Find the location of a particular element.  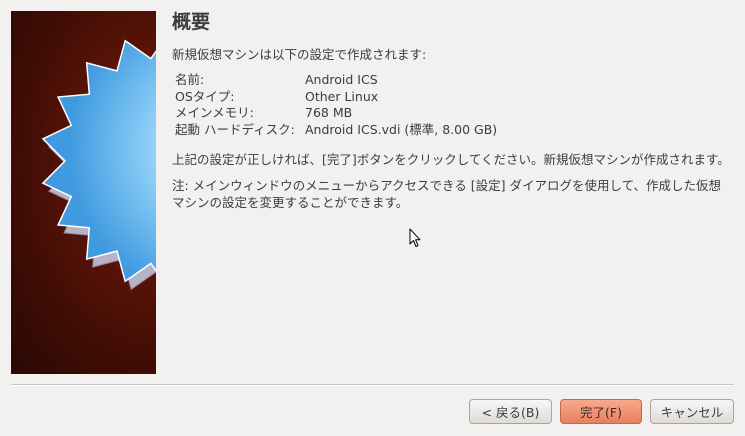

summary-value: Other Linux is located at coordinates (342, 96).